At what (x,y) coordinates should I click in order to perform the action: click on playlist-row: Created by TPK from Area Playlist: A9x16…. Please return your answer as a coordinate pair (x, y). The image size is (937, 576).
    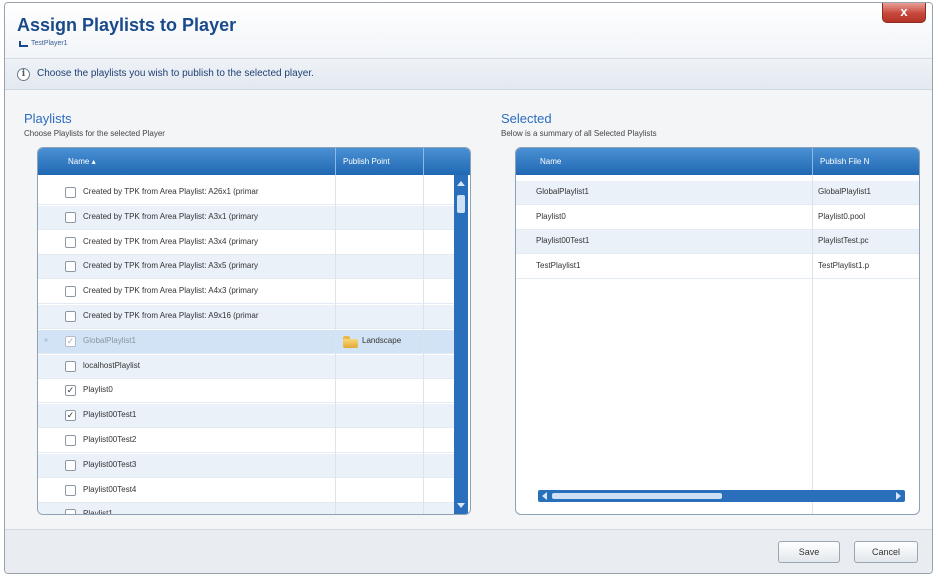
    Looking at the image, I should click on (246, 317).